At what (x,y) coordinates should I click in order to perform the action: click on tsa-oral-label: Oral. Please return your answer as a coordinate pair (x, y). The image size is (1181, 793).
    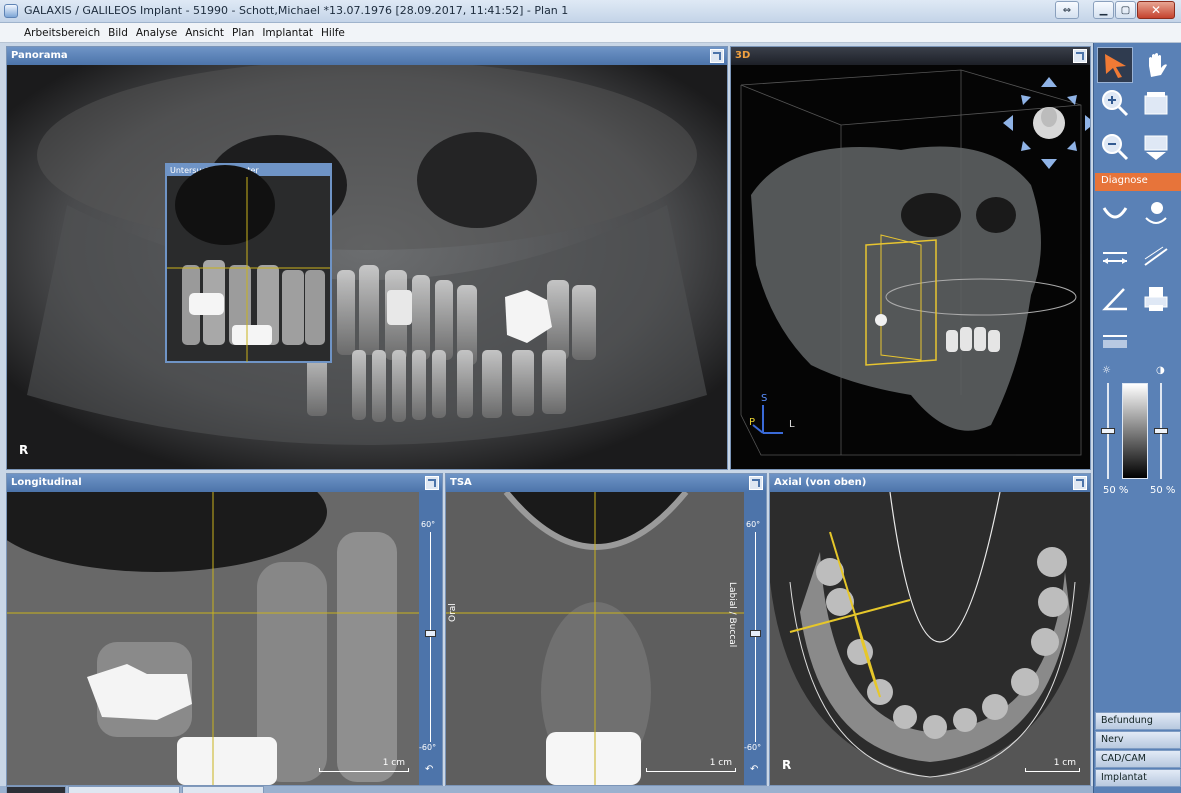
    Looking at the image, I should click on (453, 612).